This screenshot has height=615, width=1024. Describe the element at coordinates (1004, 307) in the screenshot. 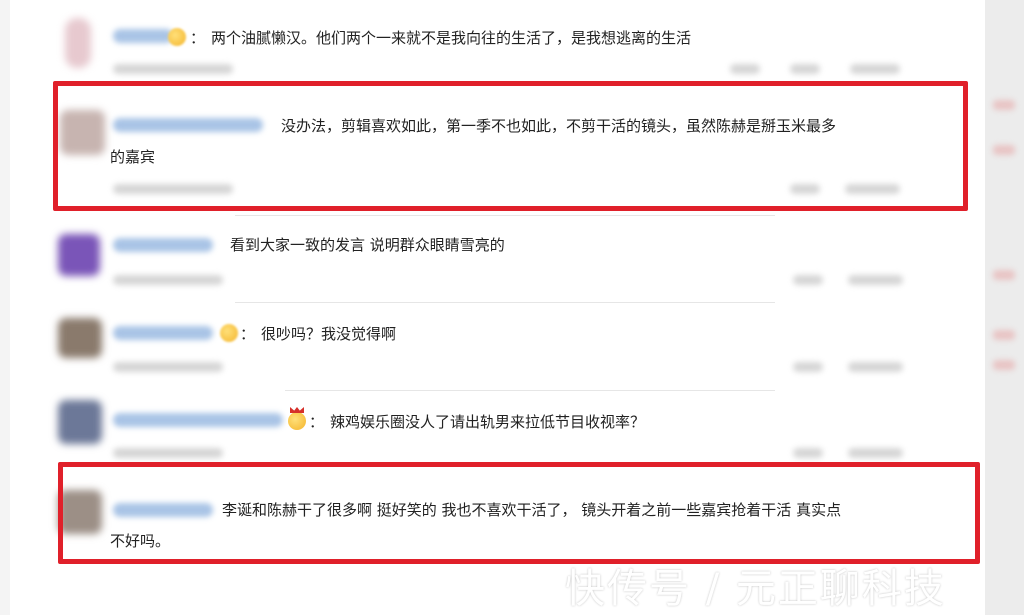

I see `right-sidebar-edge` at that location.